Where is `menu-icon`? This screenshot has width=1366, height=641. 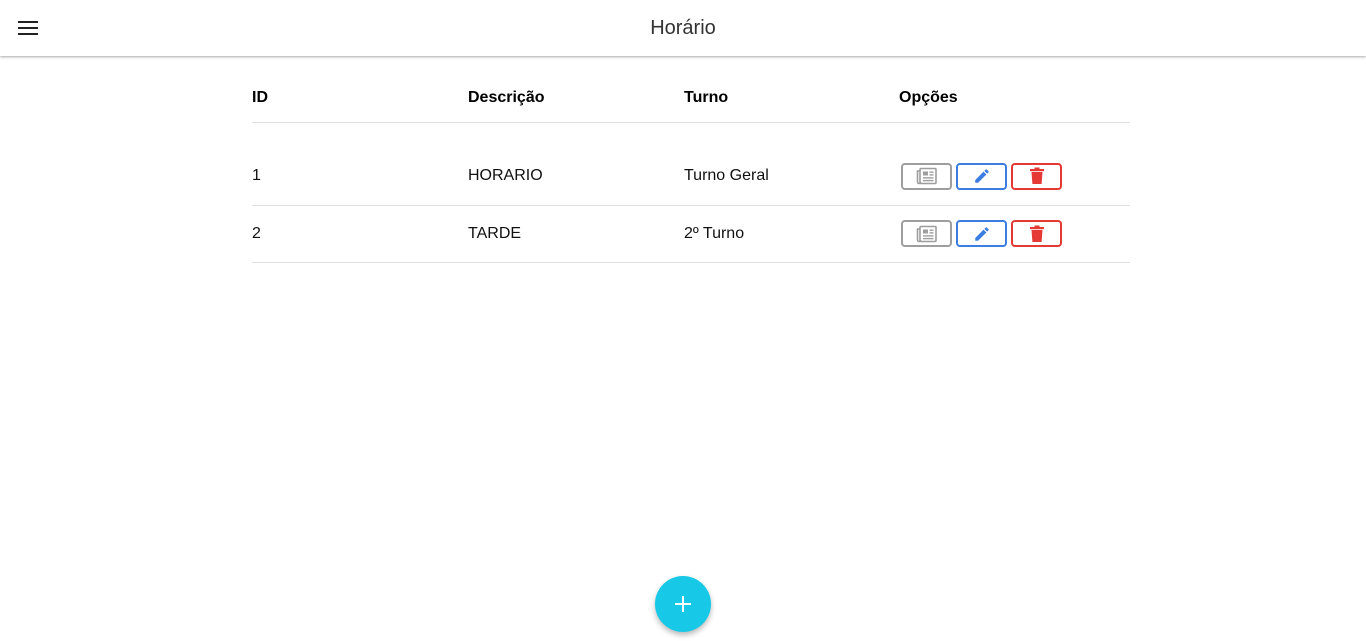
menu-icon is located at coordinates (28, 28).